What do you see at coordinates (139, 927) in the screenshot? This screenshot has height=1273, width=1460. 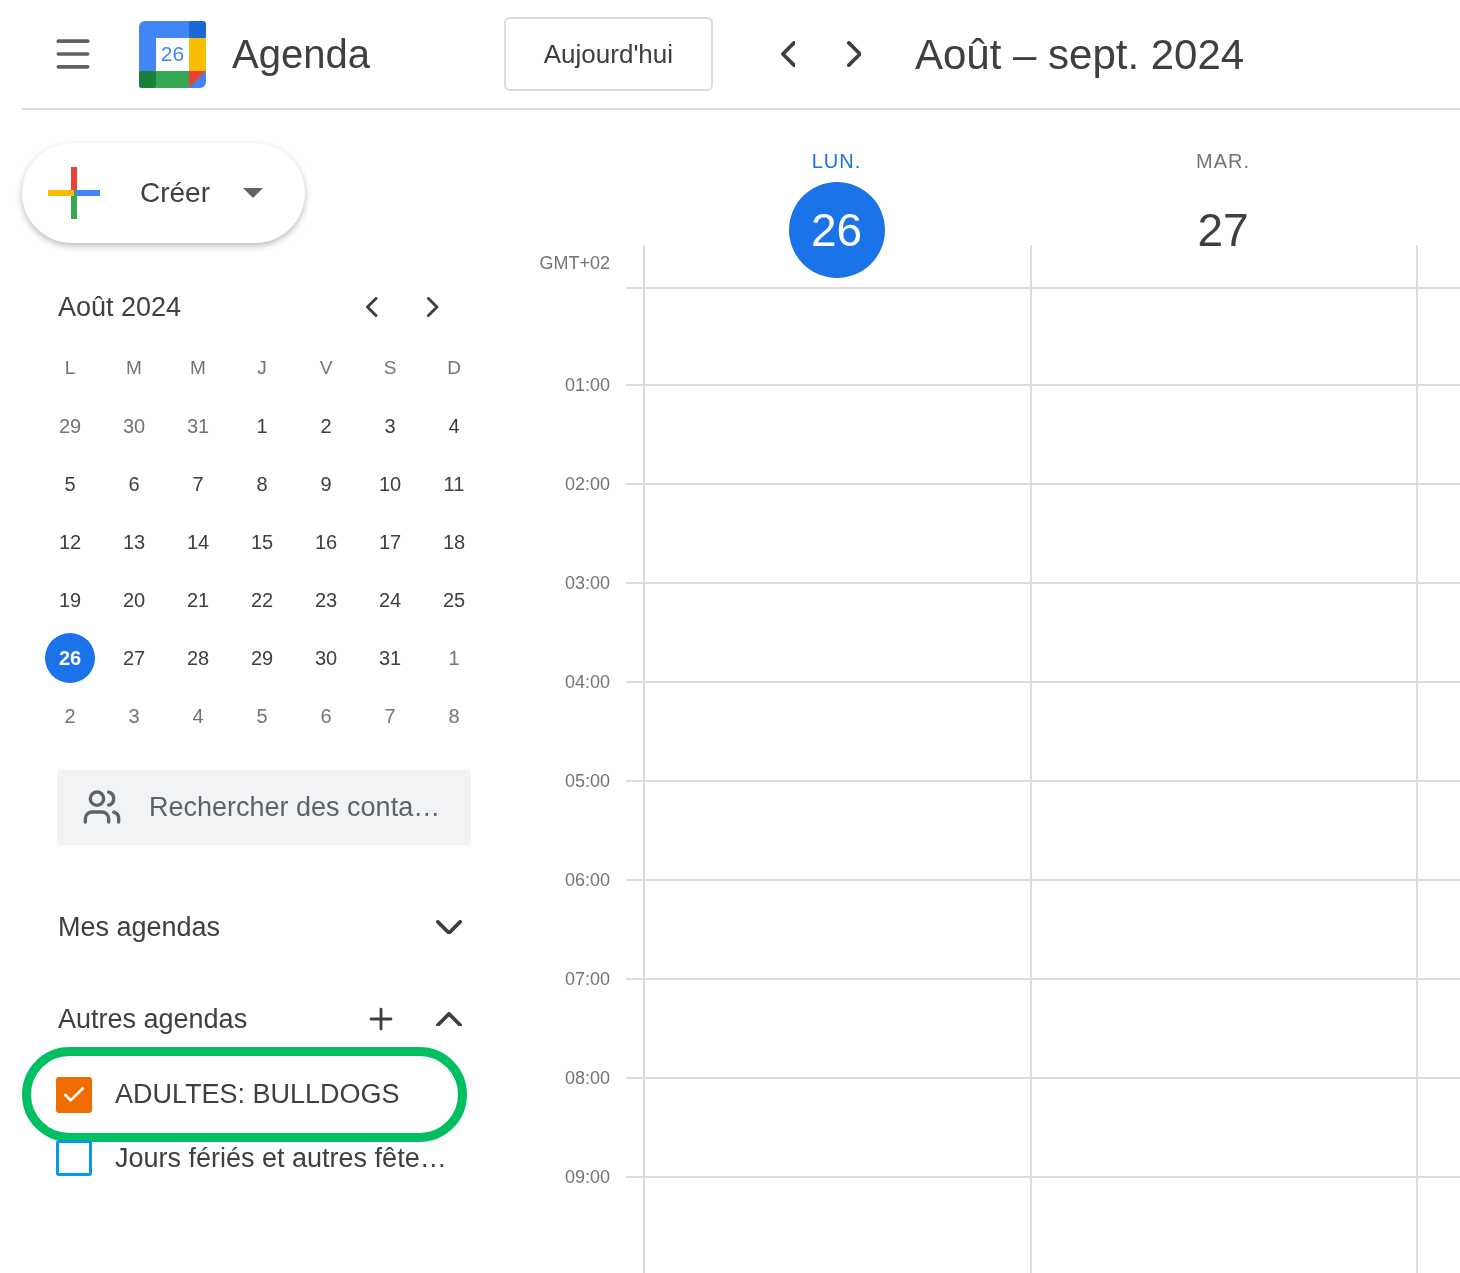 I see `section-title: Mes agendas` at bounding box center [139, 927].